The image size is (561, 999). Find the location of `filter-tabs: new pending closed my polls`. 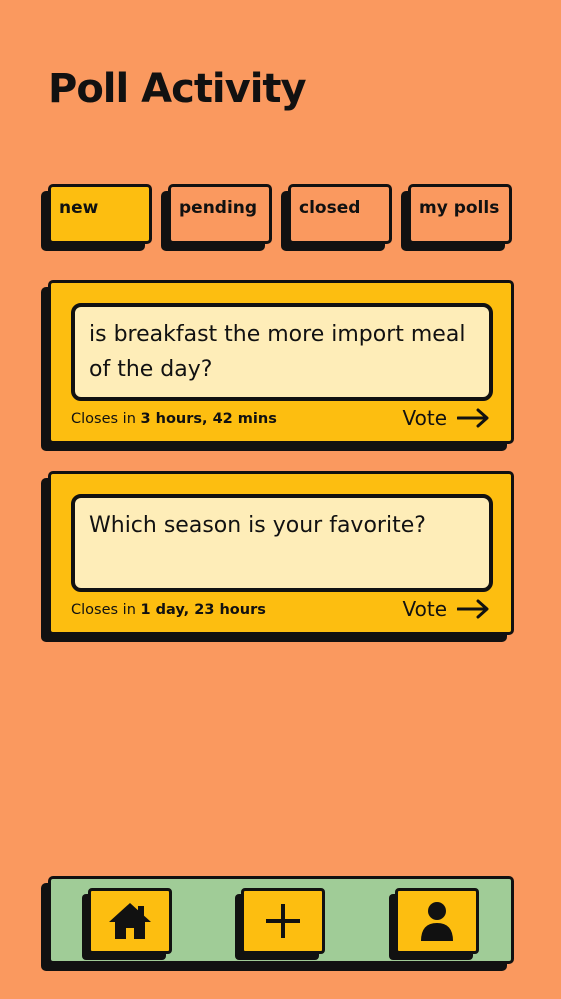

filter-tabs: new pending closed my polls is located at coordinates (282, 218).